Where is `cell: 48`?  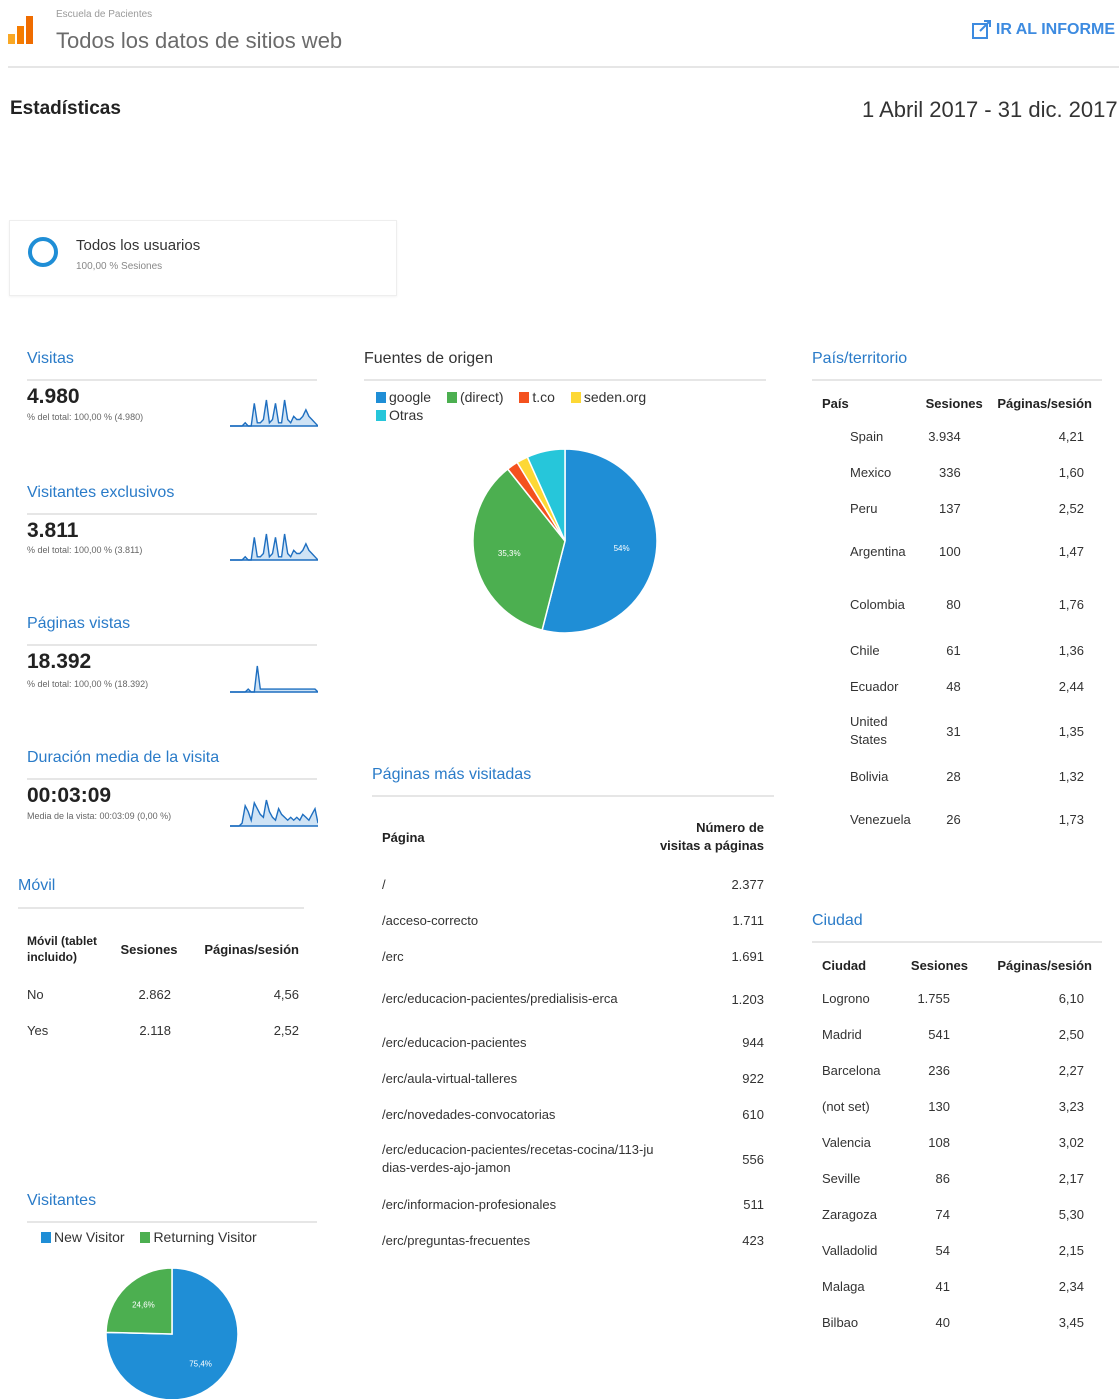 cell: 48 is located at coordinates (953, 686).